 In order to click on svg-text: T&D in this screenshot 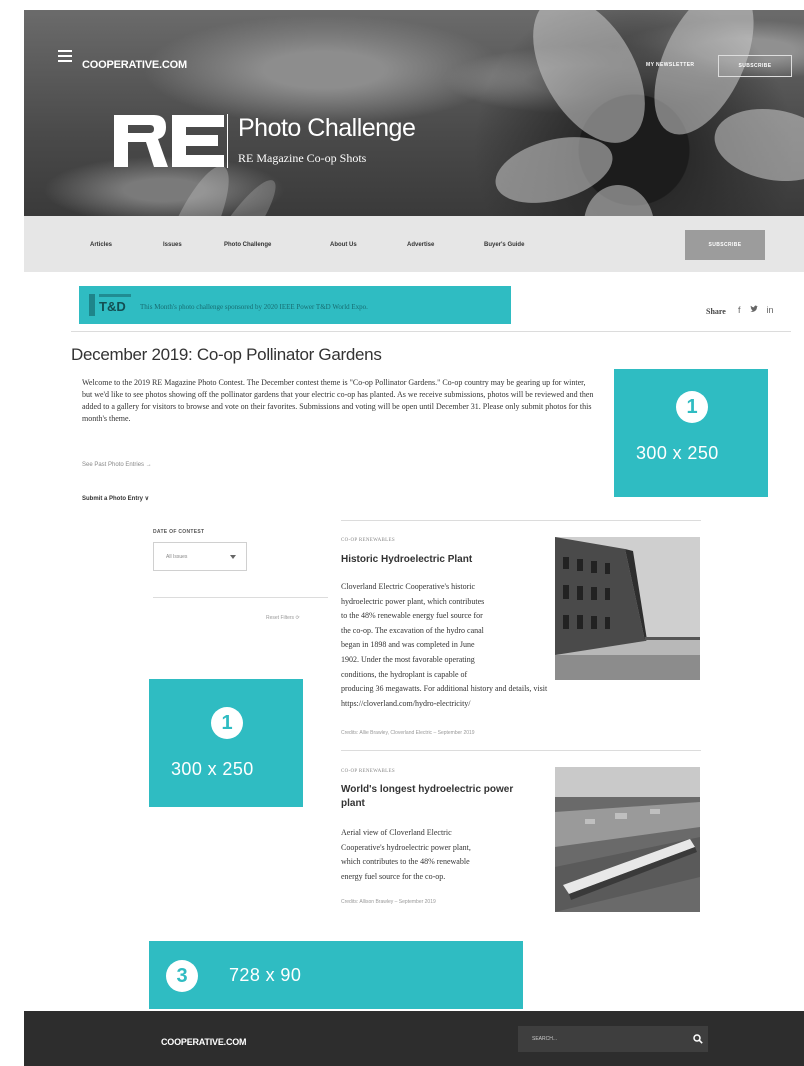, I will do `click(112, 306)`.